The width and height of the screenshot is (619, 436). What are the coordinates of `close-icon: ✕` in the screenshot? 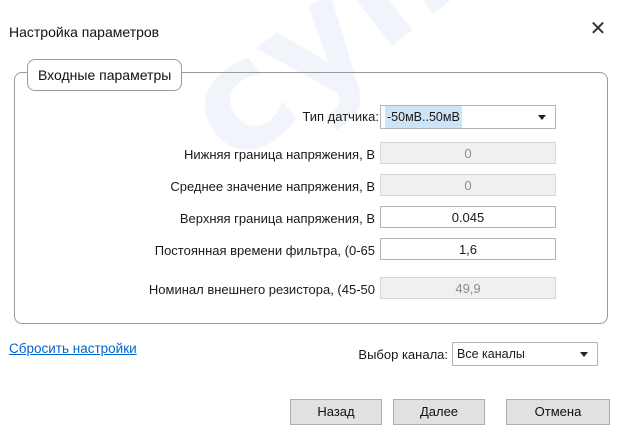 It's located at (598, 29).